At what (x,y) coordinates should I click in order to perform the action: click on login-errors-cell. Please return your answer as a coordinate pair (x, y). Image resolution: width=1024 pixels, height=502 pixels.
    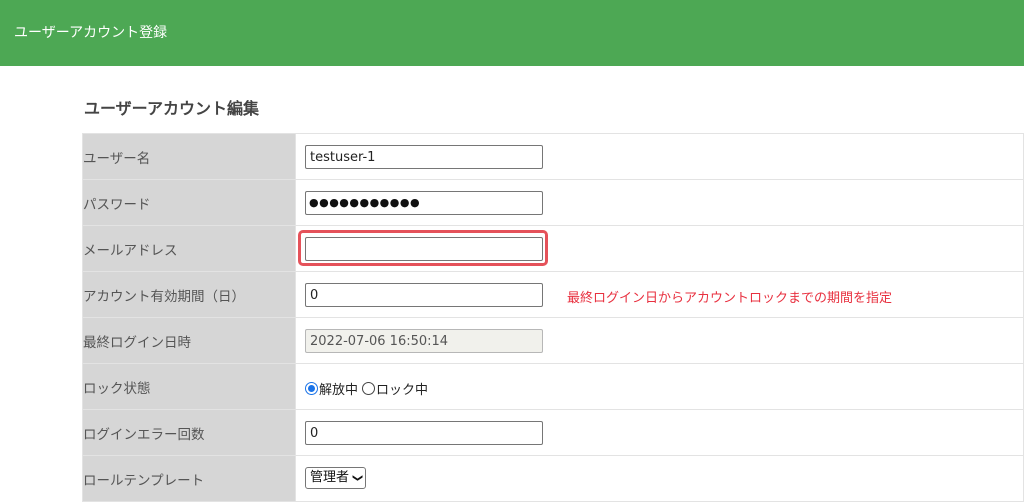
    Looking at the image, I should click on (659, 432).